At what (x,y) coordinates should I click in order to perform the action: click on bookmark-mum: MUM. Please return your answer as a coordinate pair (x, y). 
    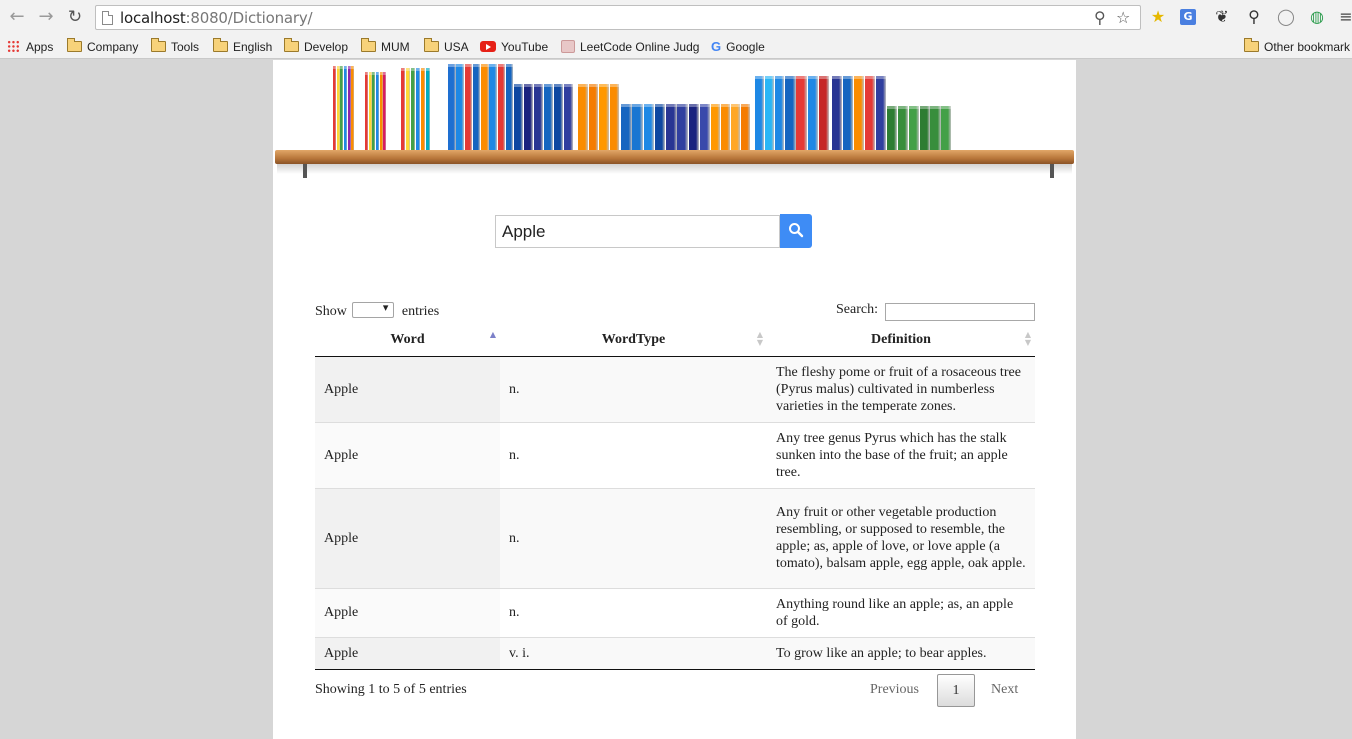
    Looking at the image, I should click on (385, 47).